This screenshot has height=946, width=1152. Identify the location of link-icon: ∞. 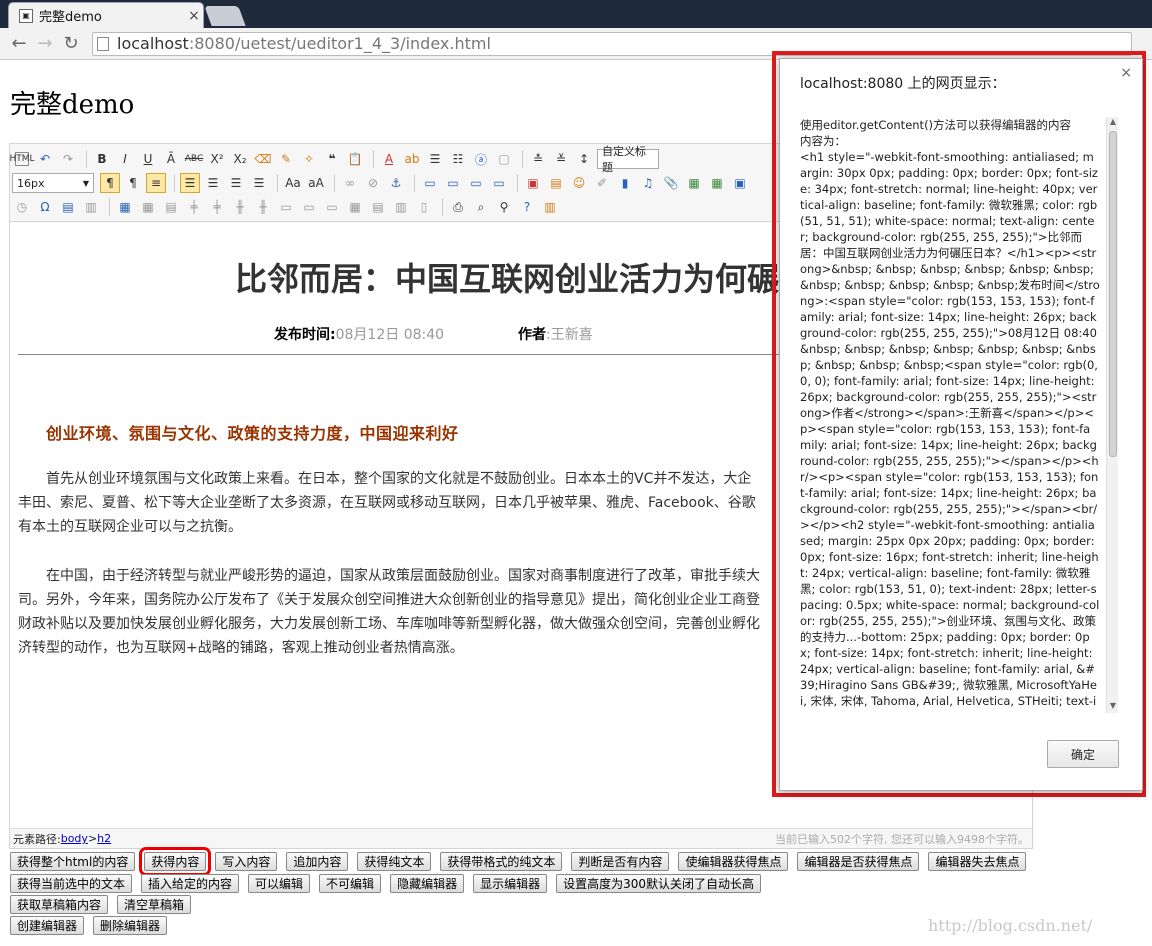
(350, 183).